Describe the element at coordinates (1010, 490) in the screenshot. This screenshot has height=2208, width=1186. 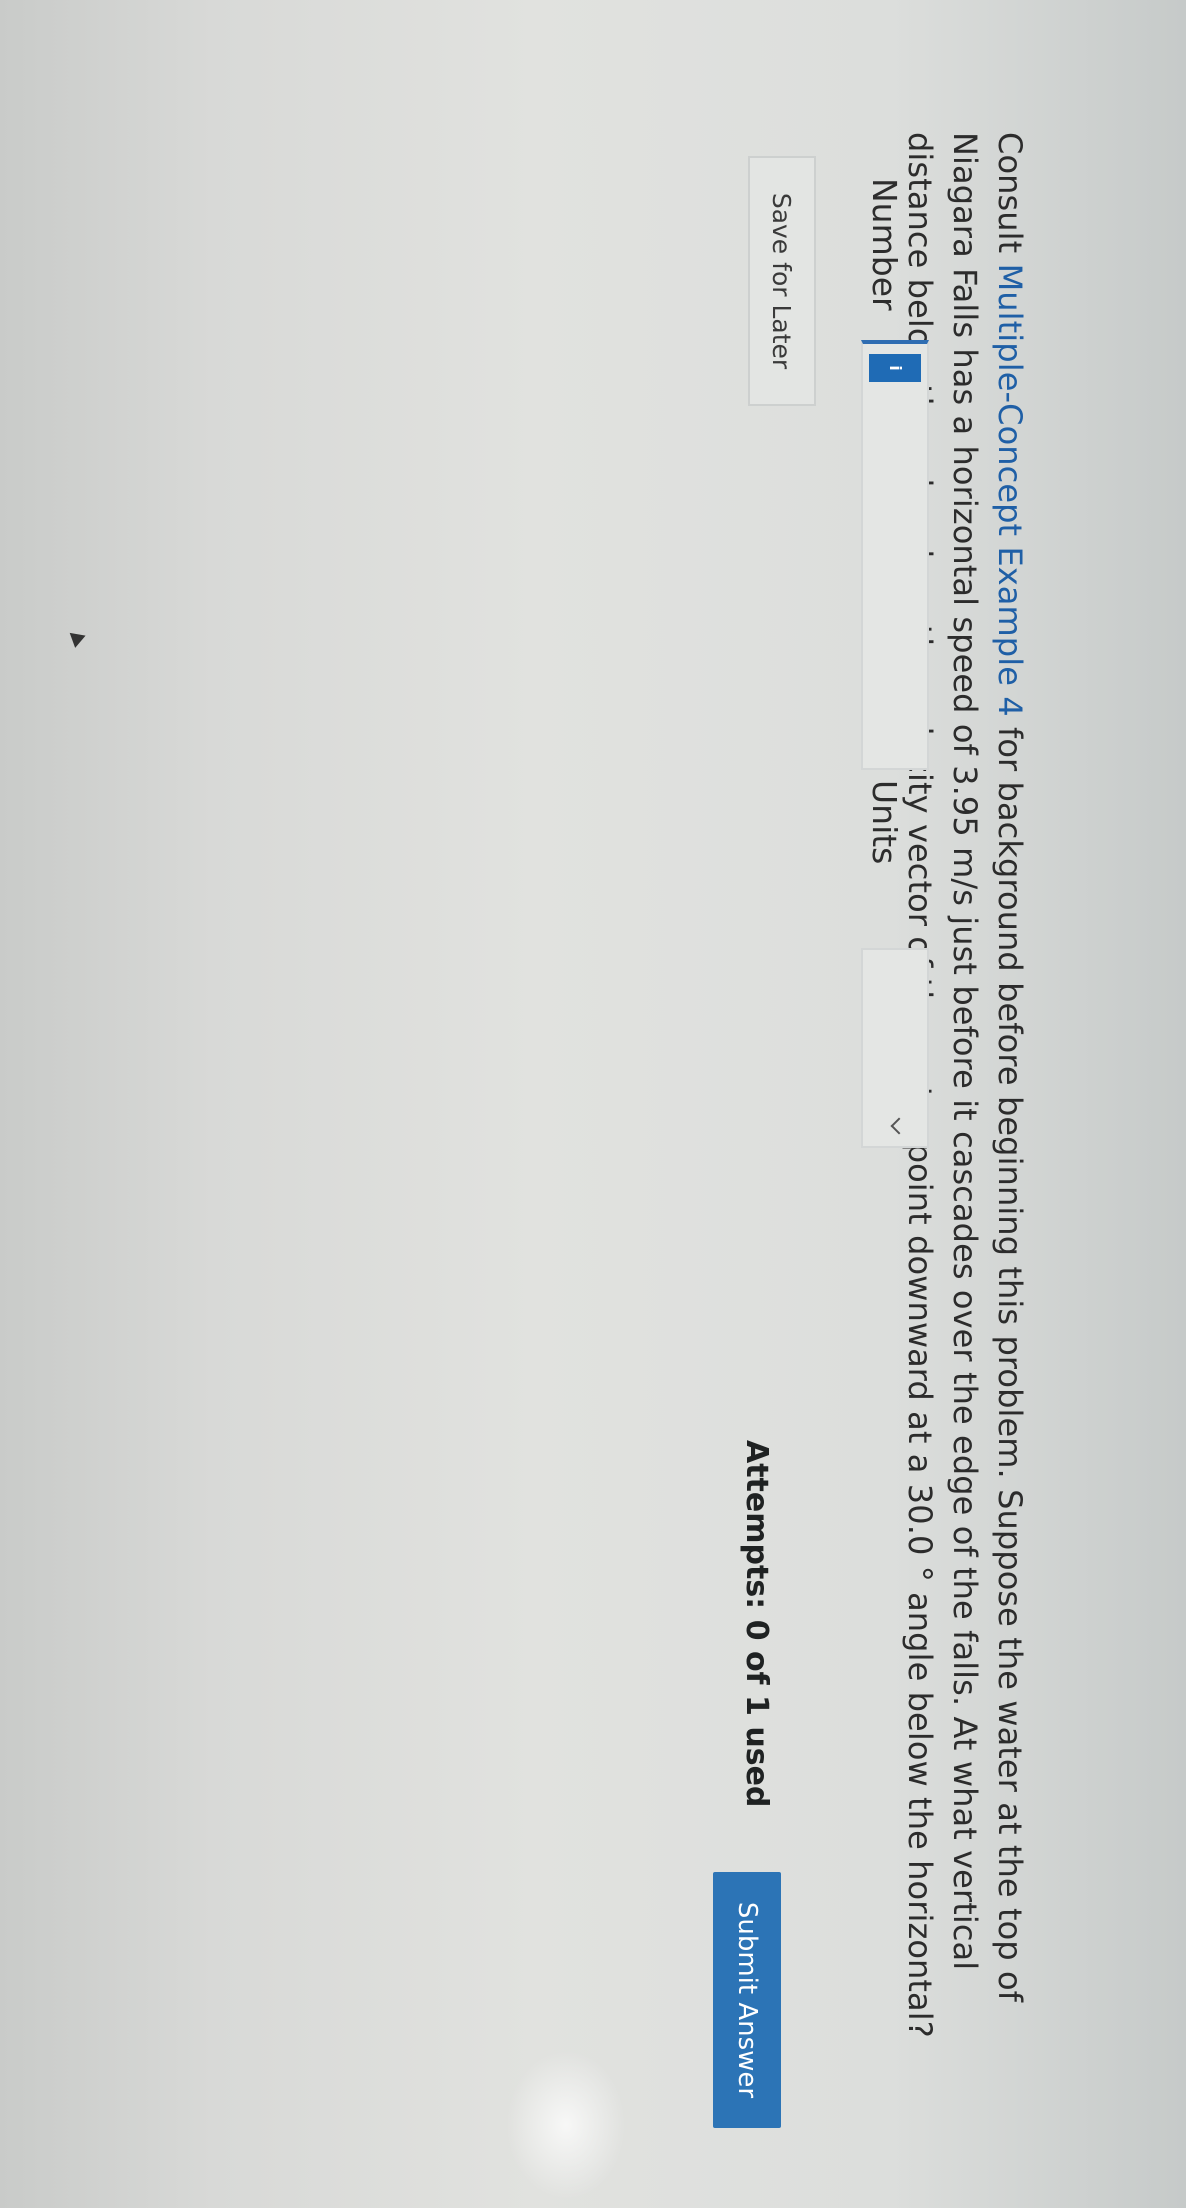
I see `example-link: Multiple-Concept Example 4` at that location.